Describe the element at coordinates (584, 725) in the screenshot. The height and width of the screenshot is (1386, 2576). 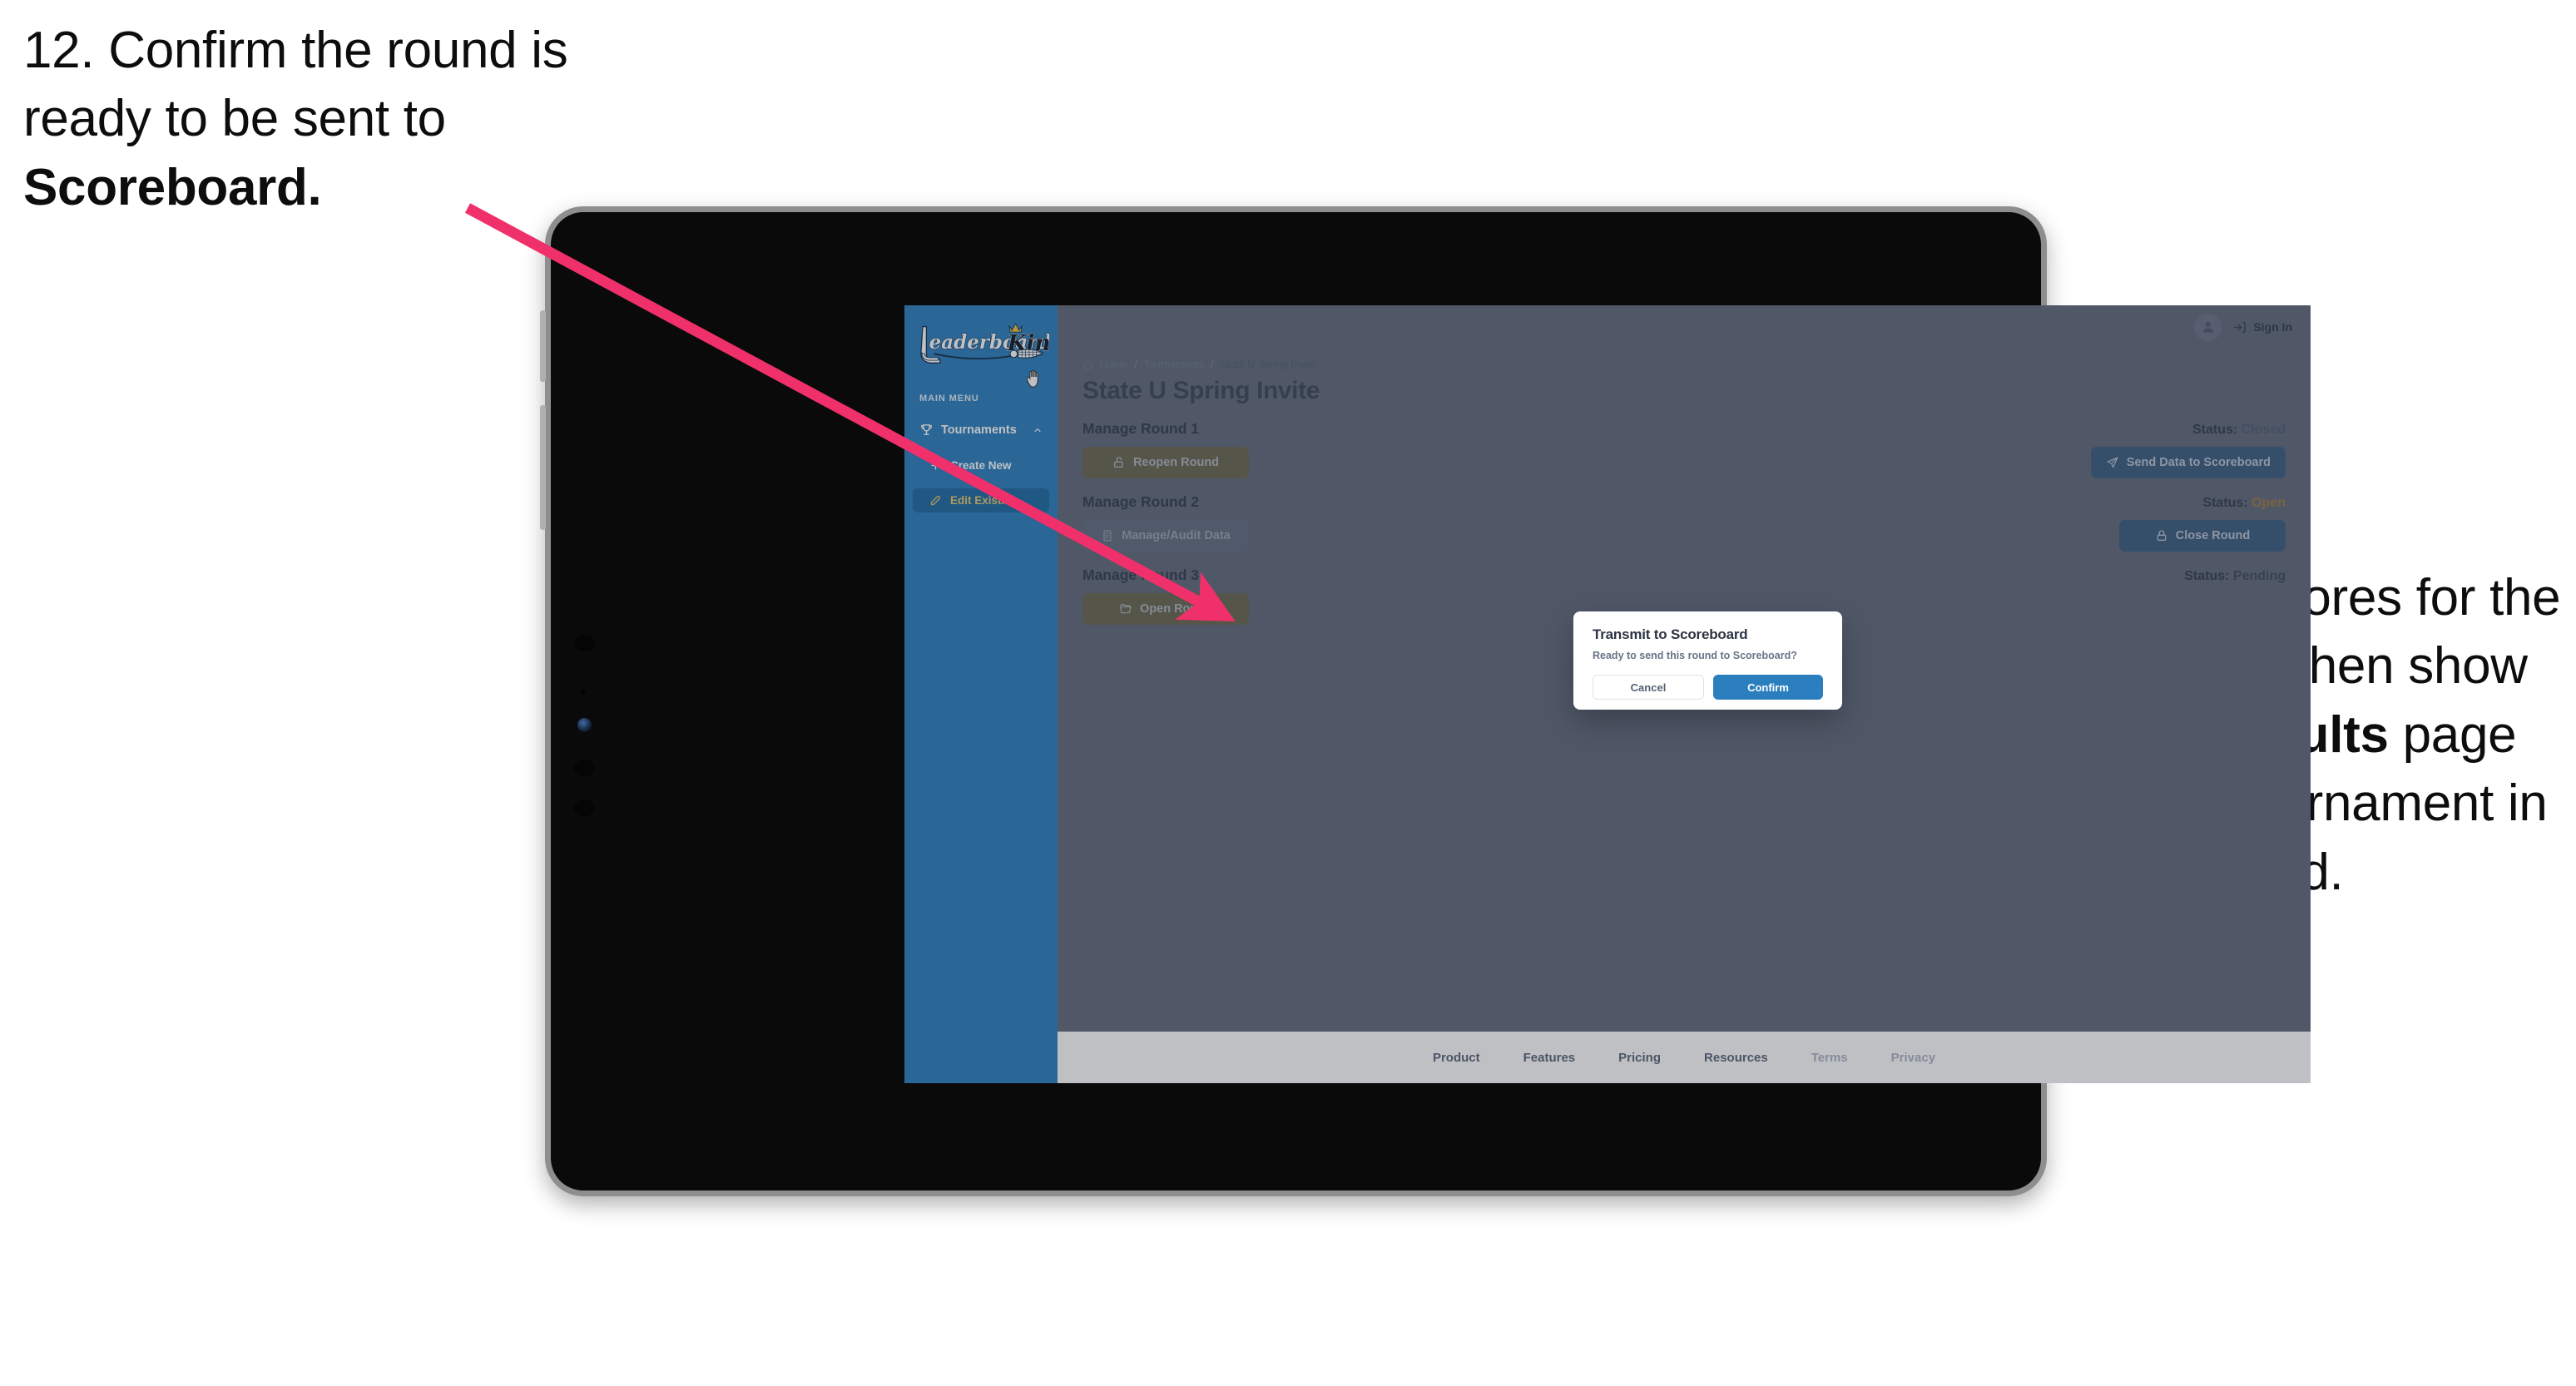
I see `device-lens-icon` at that location.